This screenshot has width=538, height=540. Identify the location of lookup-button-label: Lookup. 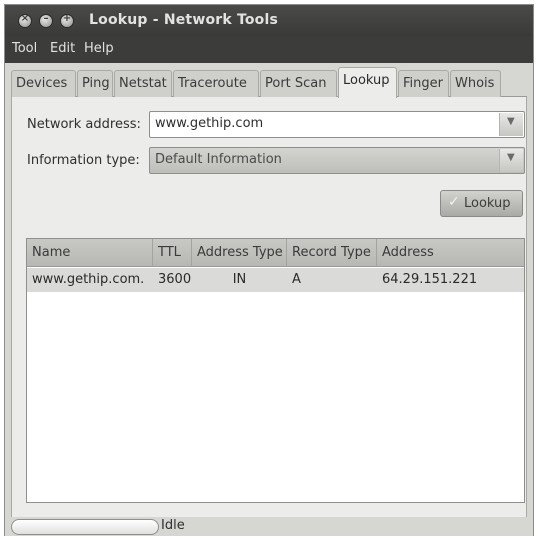
(487, 203).